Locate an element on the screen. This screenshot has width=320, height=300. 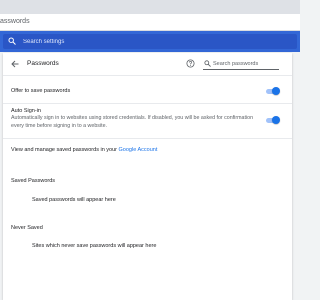
auto-signin-toggle is located at coordinates (272, 120).